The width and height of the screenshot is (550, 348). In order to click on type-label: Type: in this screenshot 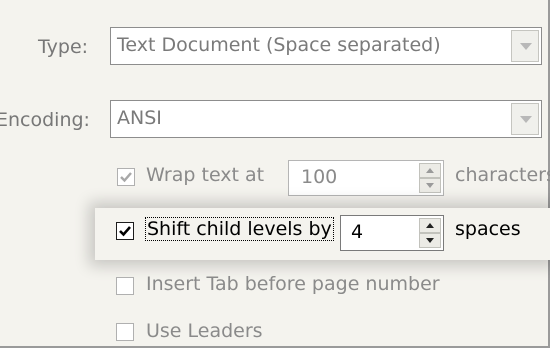, I will do `click(63, 47)`.